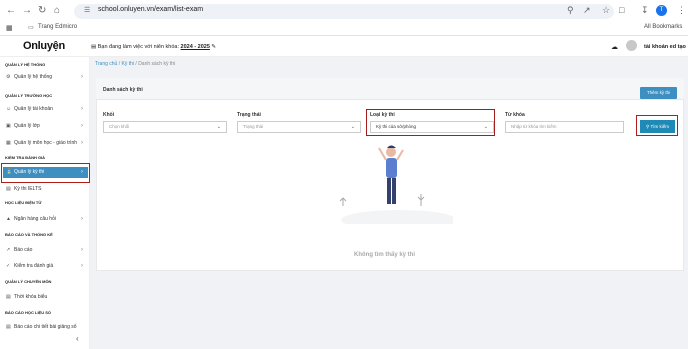  Describe the element at coordinates (9, 28) in the screenshot. I see `apps-icon: ▦` at that location.